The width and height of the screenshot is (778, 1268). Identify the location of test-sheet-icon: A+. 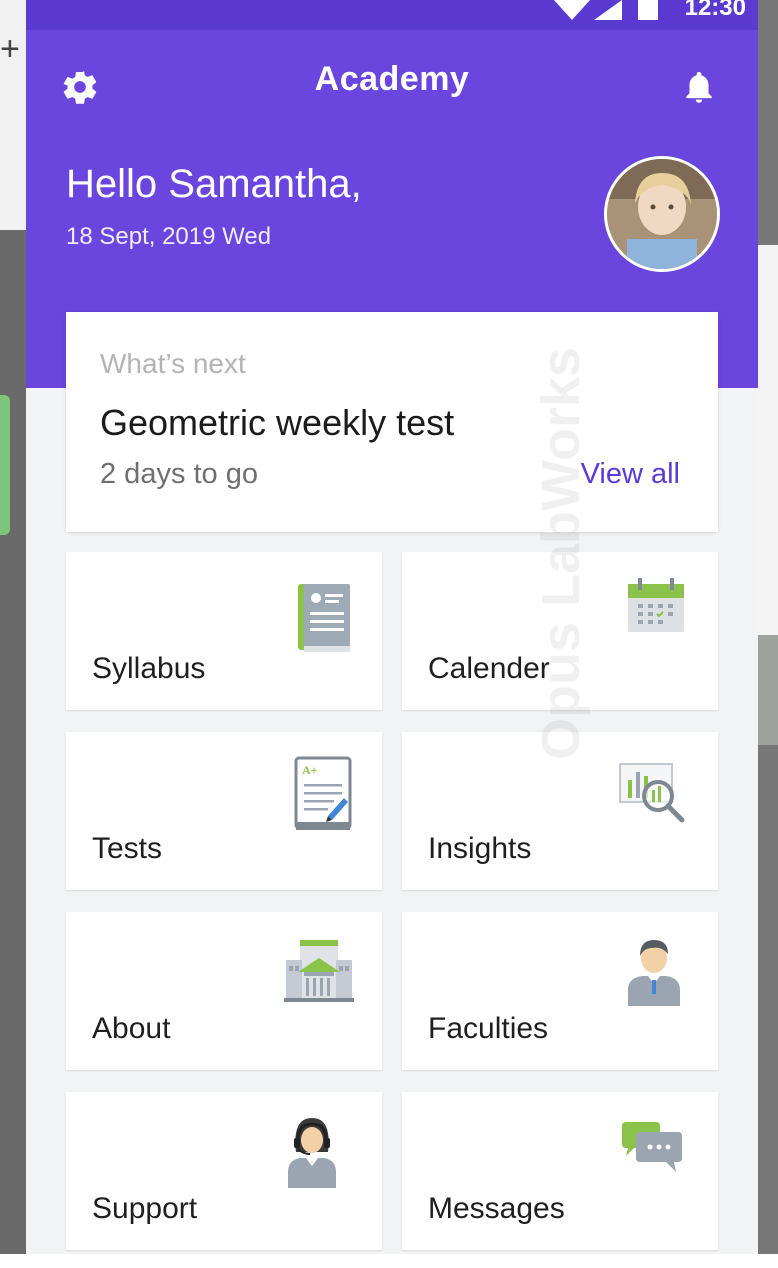
(323, 793).